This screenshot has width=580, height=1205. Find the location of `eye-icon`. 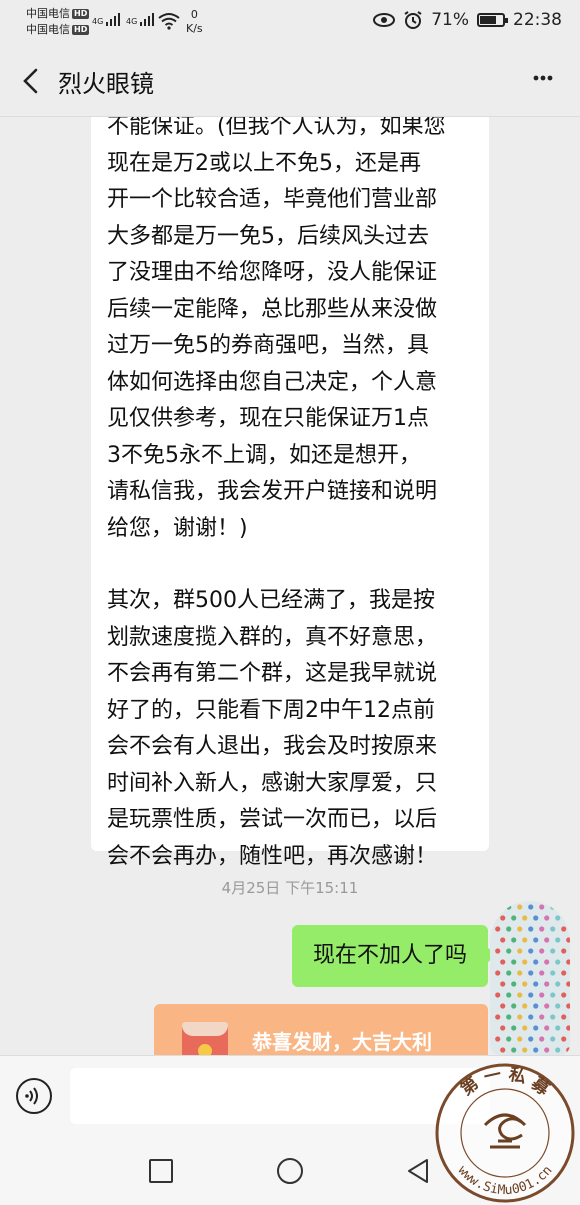

eye-icon is located at coordinates (384, 20).